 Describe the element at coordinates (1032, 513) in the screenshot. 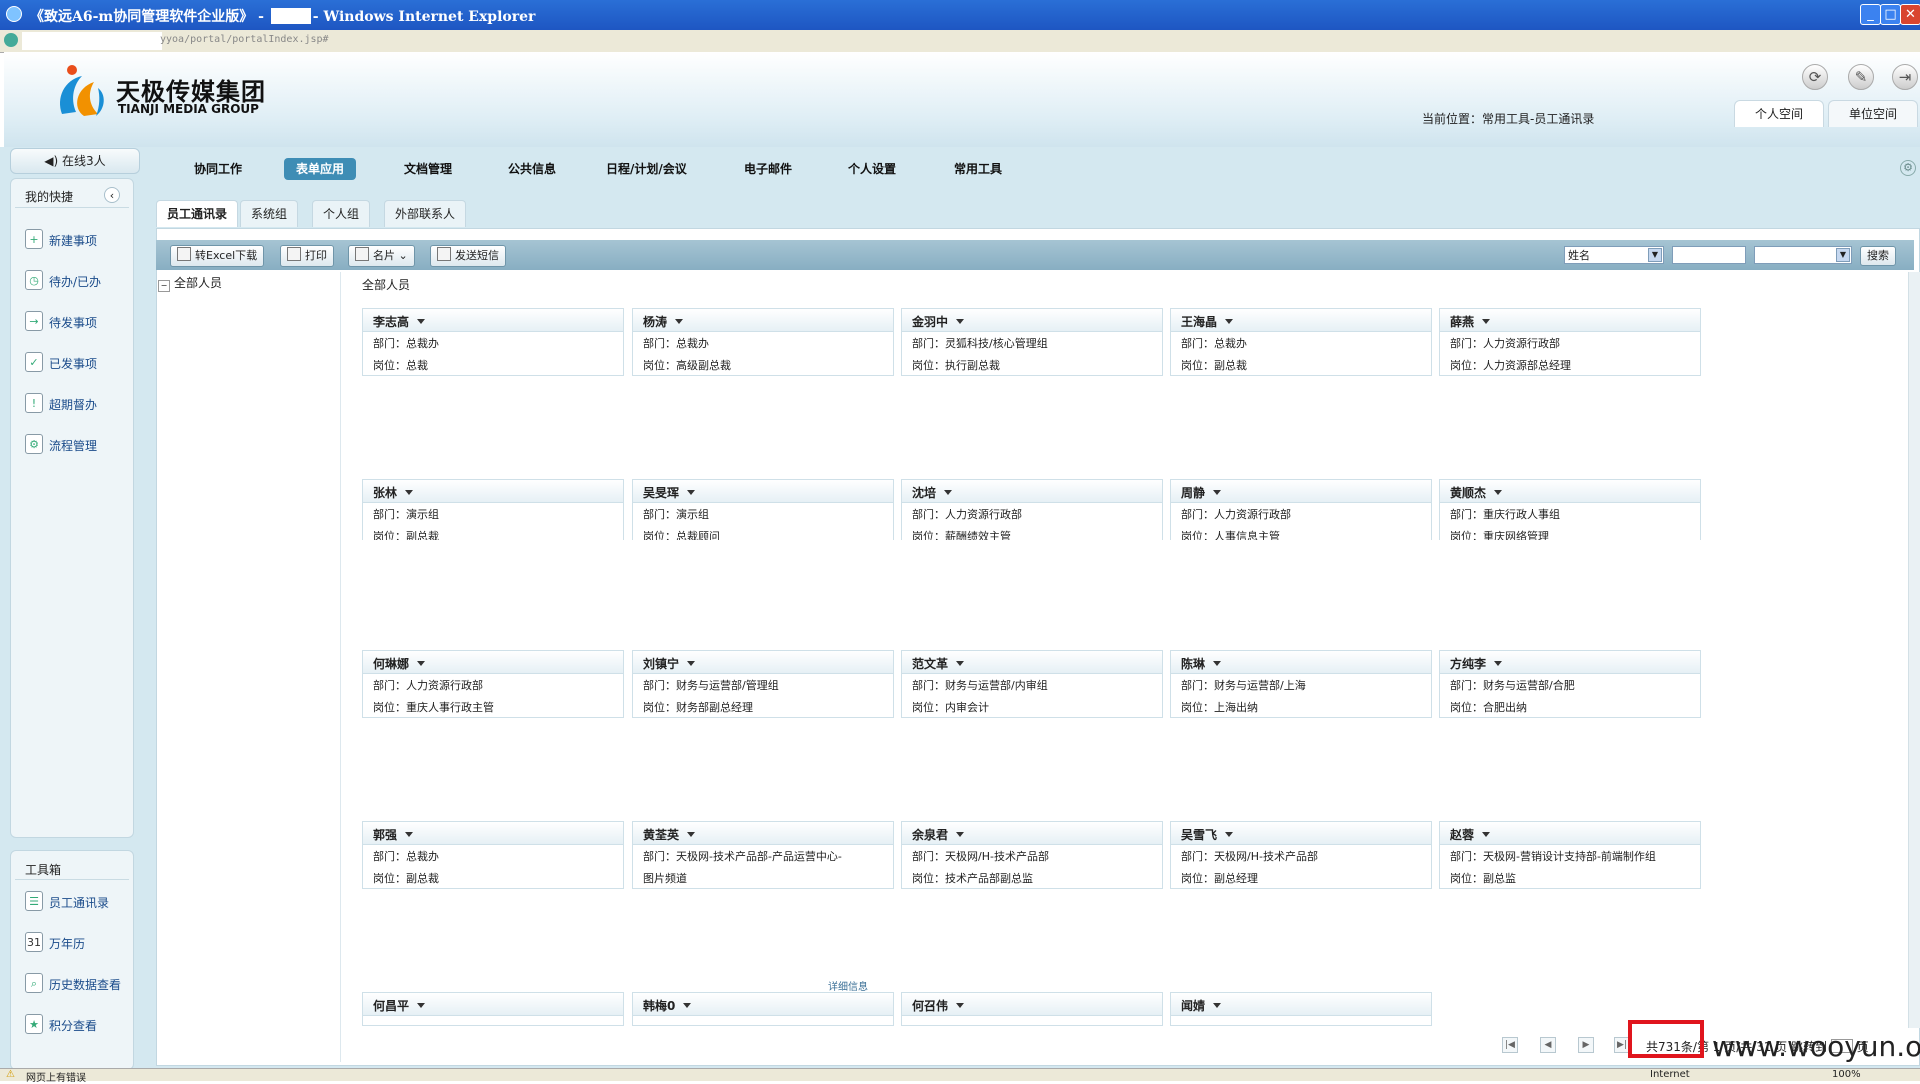

I see `contact-card: 沈培 部门：人力资源行政部 岗位：薪酬绩效主管` at that location.